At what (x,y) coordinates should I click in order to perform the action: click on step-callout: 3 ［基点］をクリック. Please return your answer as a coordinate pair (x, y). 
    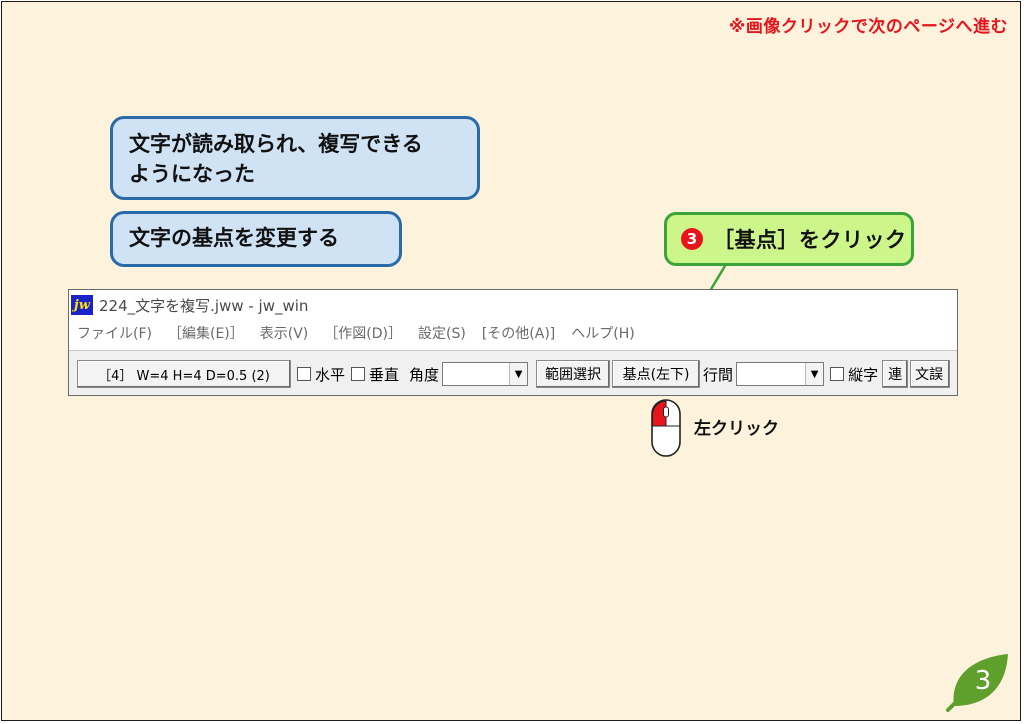
    Looking at the image, I should click on (789, 239).